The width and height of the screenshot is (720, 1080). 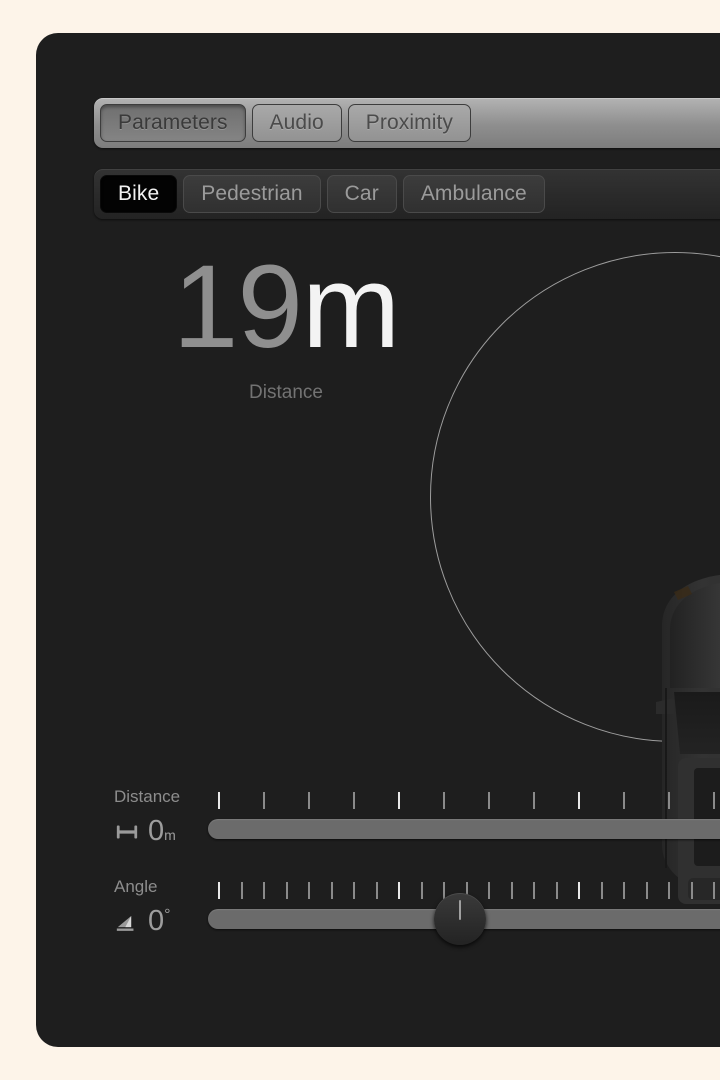 I want to click on distance-readout: 19m Distance, so click(x=286, y=326).